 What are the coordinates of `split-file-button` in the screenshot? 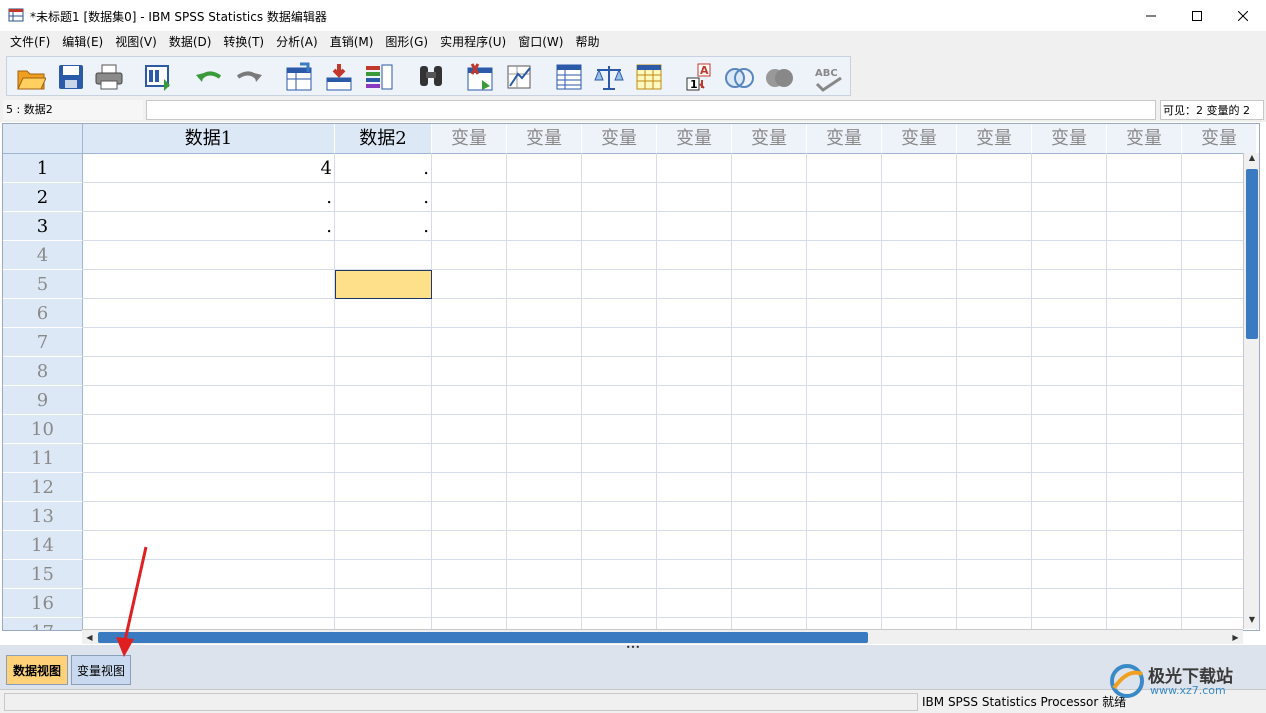 It's located at (569, 77).